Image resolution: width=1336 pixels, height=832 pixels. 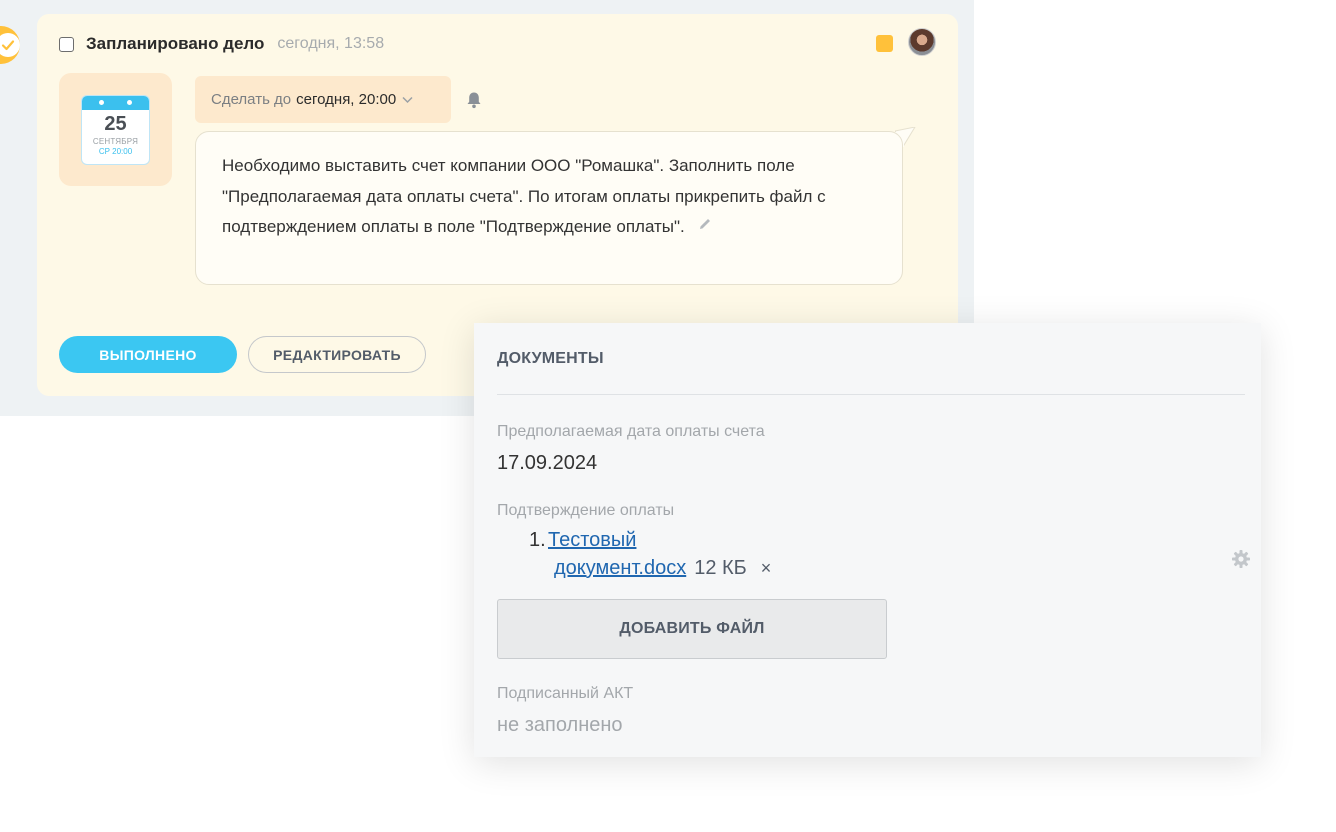 What do you see at coordinates (766, 568) in the screenshot?
I see `remove-file-icon: ×` at bounding box center [766, 568].